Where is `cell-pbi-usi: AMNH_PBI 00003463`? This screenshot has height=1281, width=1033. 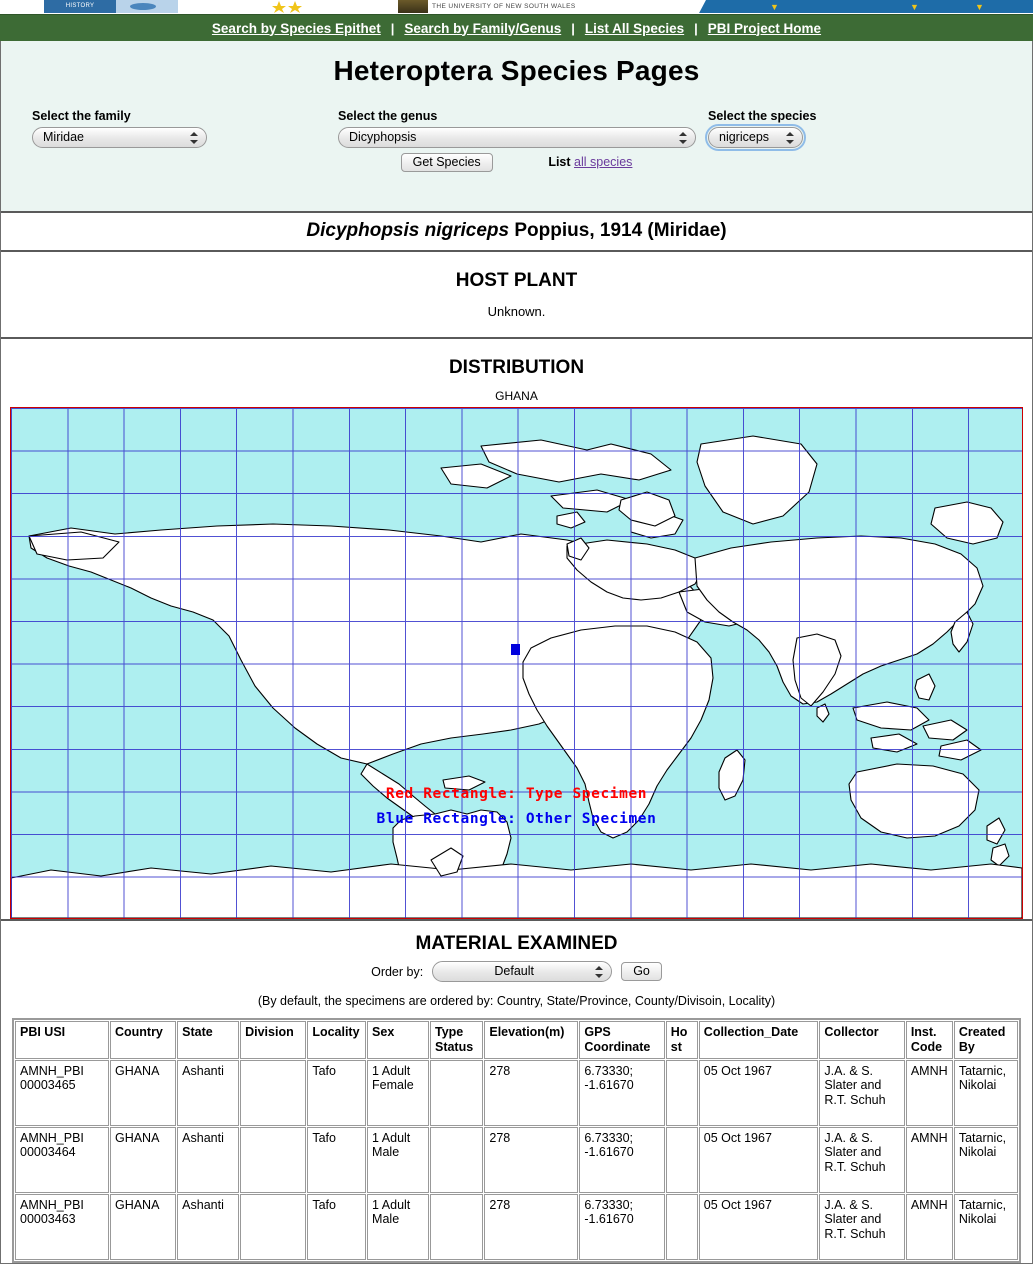
cell-pbi-usi: AMNH_PBI 00003463 is located at coordinates (62, 1226).